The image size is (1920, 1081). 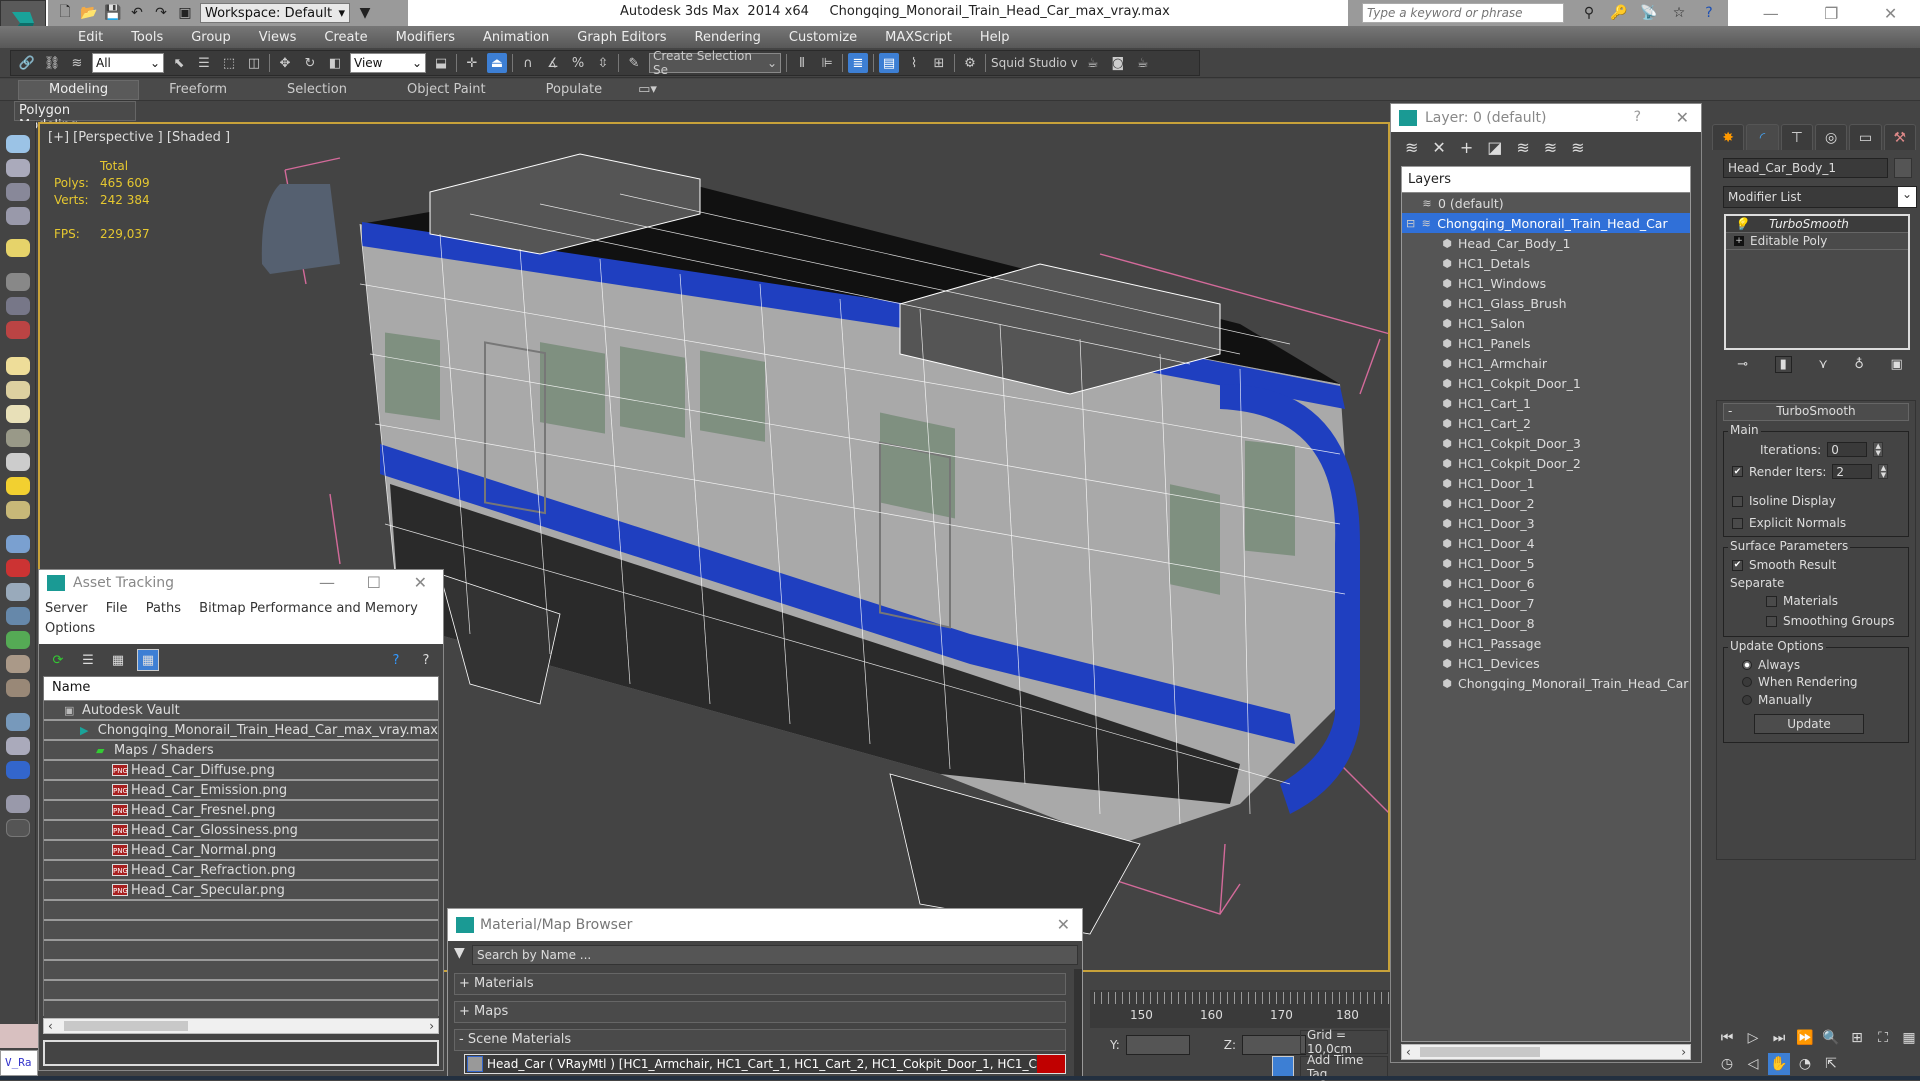 I want to click on plugin-label: Squid Studio v, so click(x=1034, y=63).